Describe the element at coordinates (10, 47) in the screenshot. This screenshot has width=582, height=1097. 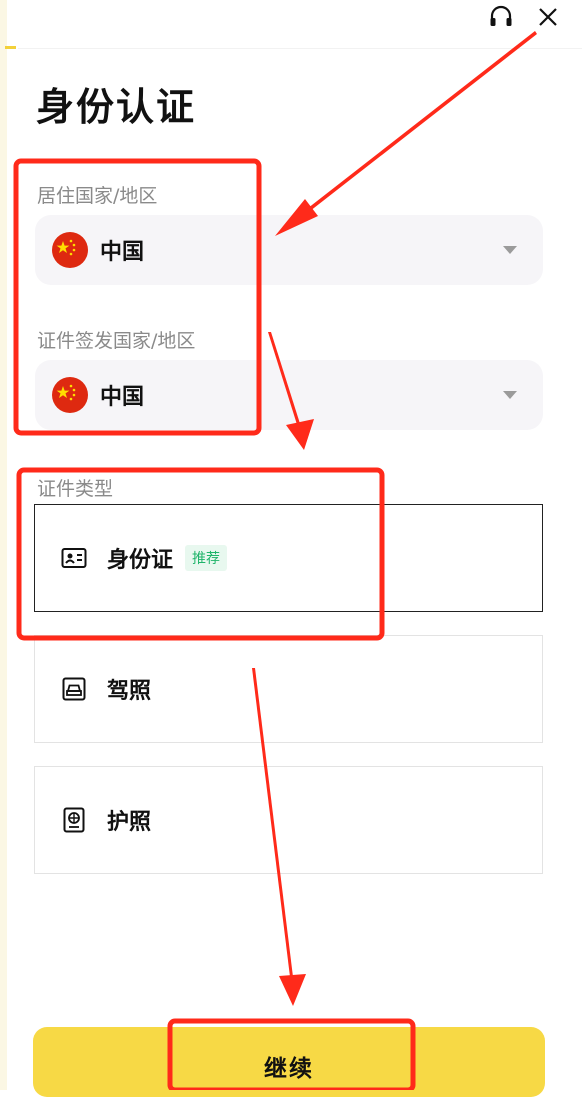
I see `progress-indicator` at that location.